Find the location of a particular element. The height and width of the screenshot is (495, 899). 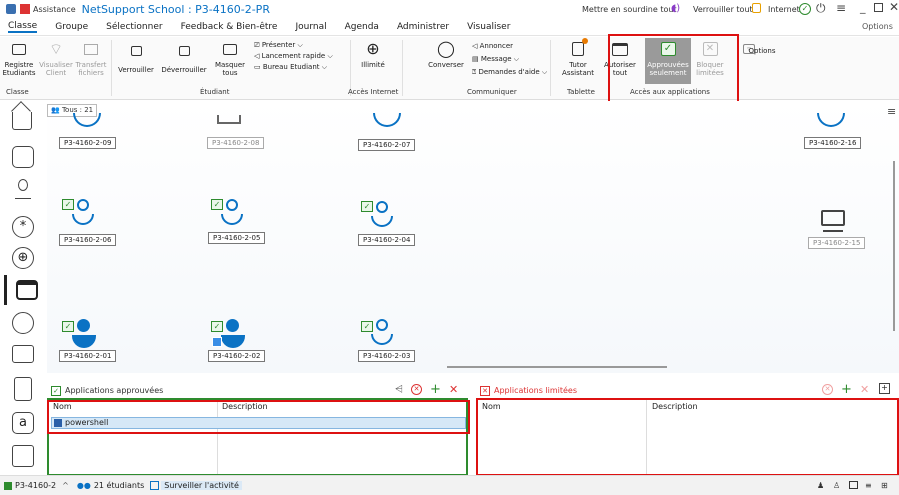

monitor-view-icon is located at coordinates (23, 157).